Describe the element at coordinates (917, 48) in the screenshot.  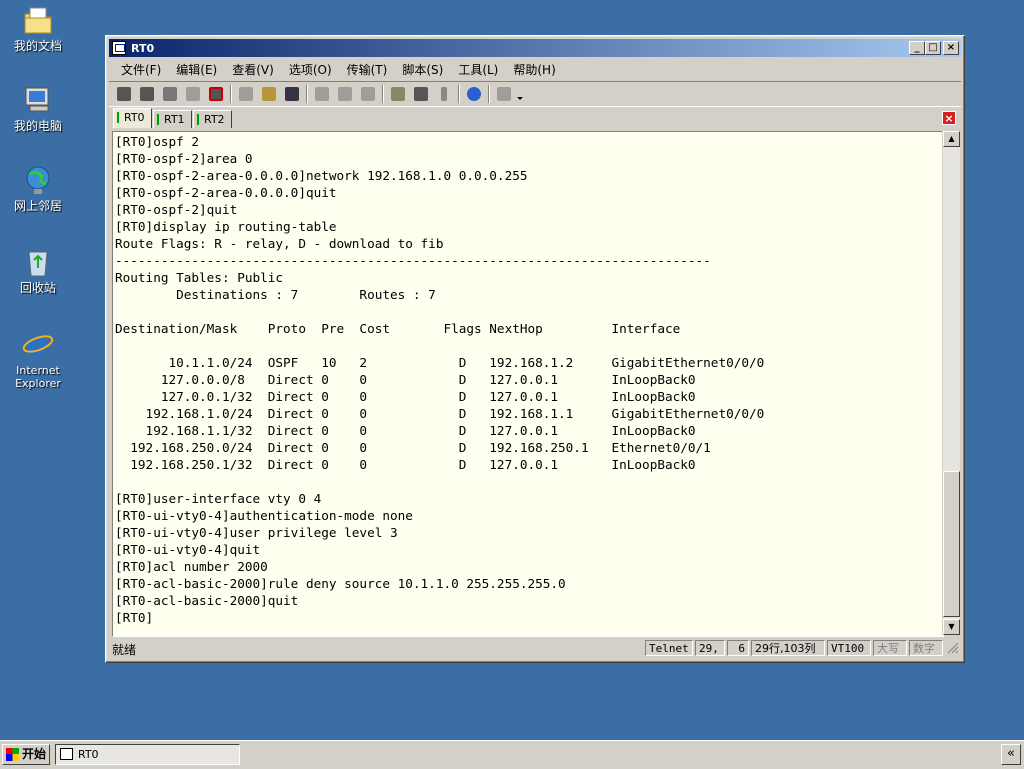
I see `minimize-button: _` at that location.